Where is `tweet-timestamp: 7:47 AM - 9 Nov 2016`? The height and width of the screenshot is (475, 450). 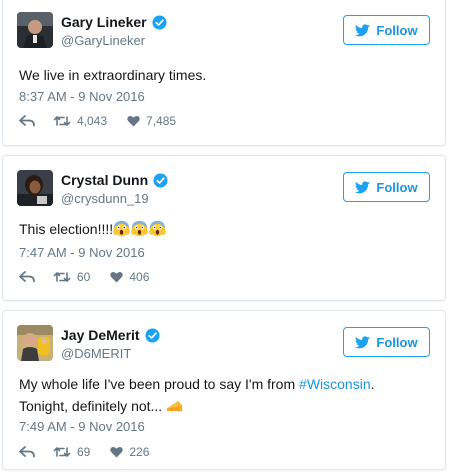 tweet-timestamp: 7:47 AM - 9 Nov 2016 is located at coordinates (82, 252).